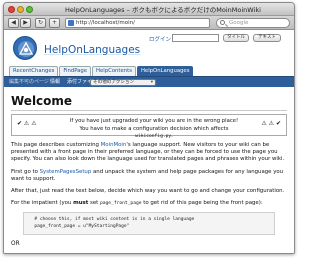  I want to click on moinmoin-link: MoinMoin, so click(114, 145).